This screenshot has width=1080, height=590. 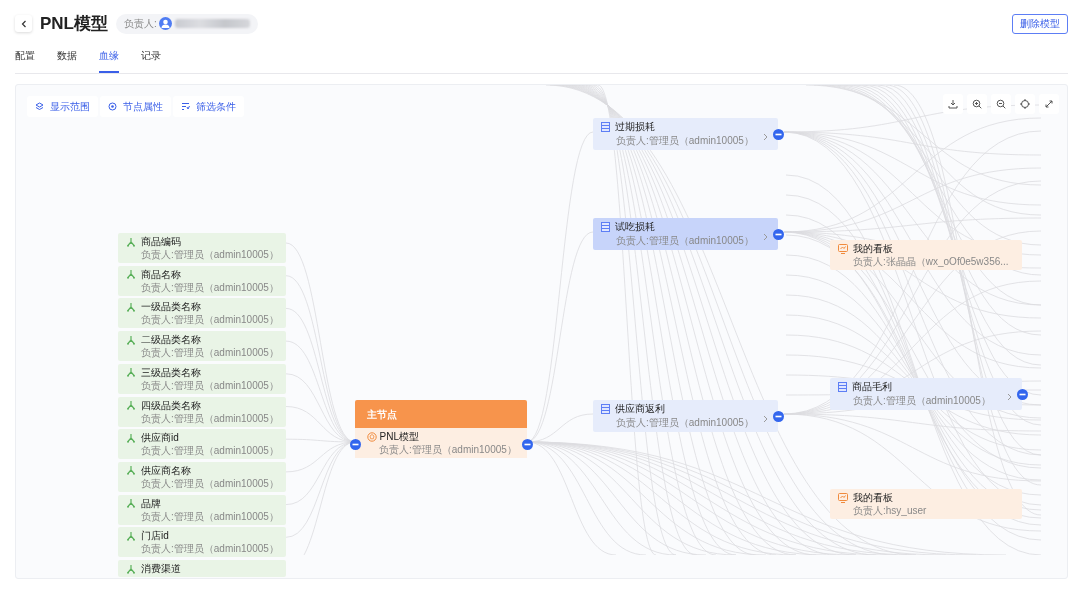 I want to click on field-node: 供应商id 负责人:管理员（admin10005）, so click(x=202, y=444).